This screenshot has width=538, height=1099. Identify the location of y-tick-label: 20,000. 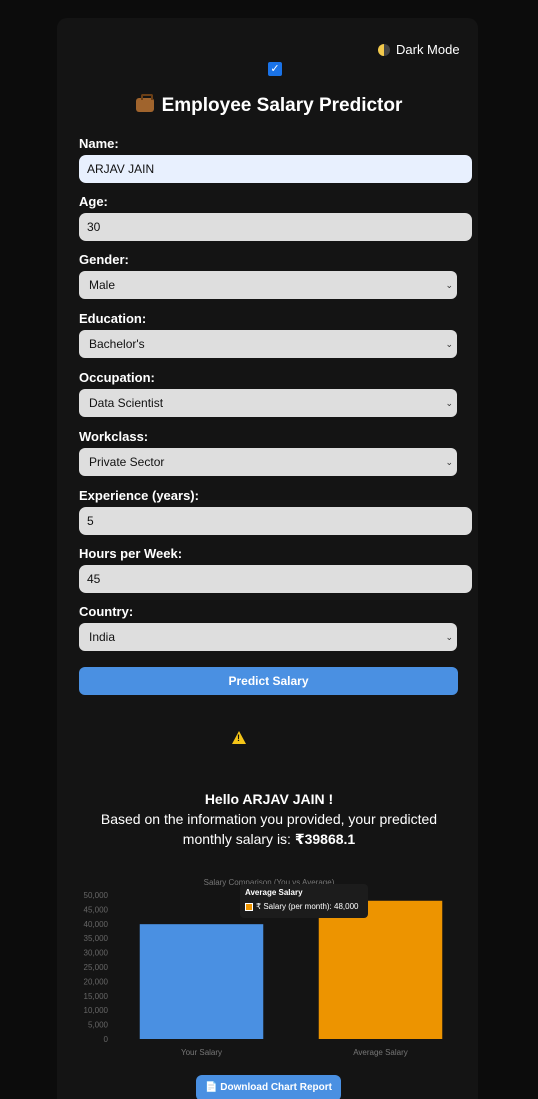
(96, 981).